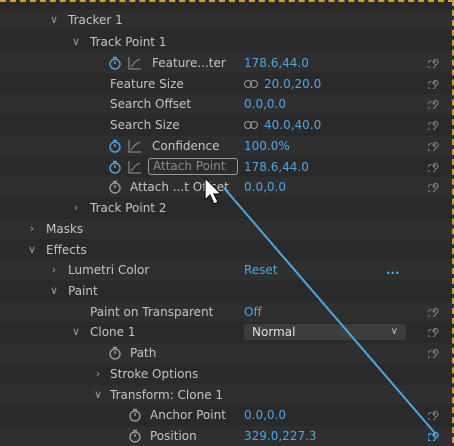  Describe the element at coordinates (226, 374) in the screenshot. I see `row-stroke-options: › Stroke Options` at that location.